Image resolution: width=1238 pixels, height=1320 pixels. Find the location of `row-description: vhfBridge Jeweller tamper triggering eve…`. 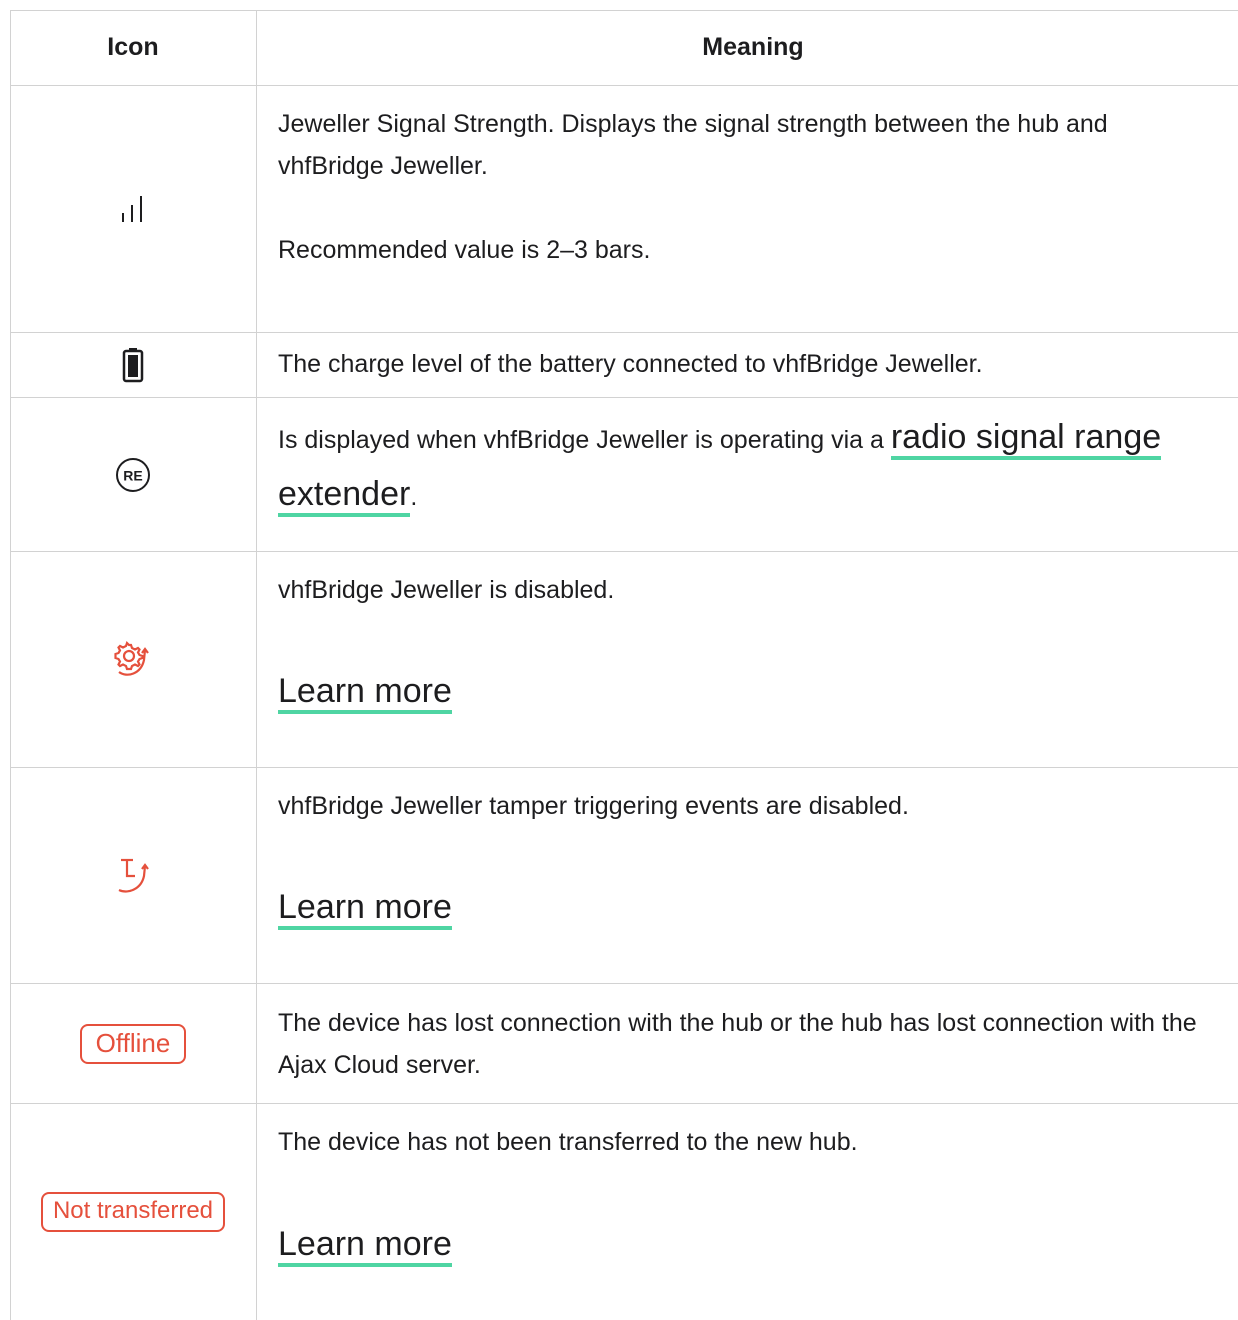

row-description: vhfBridge Jeweller tamper triggering eve… is located at coordinates (593, 806).